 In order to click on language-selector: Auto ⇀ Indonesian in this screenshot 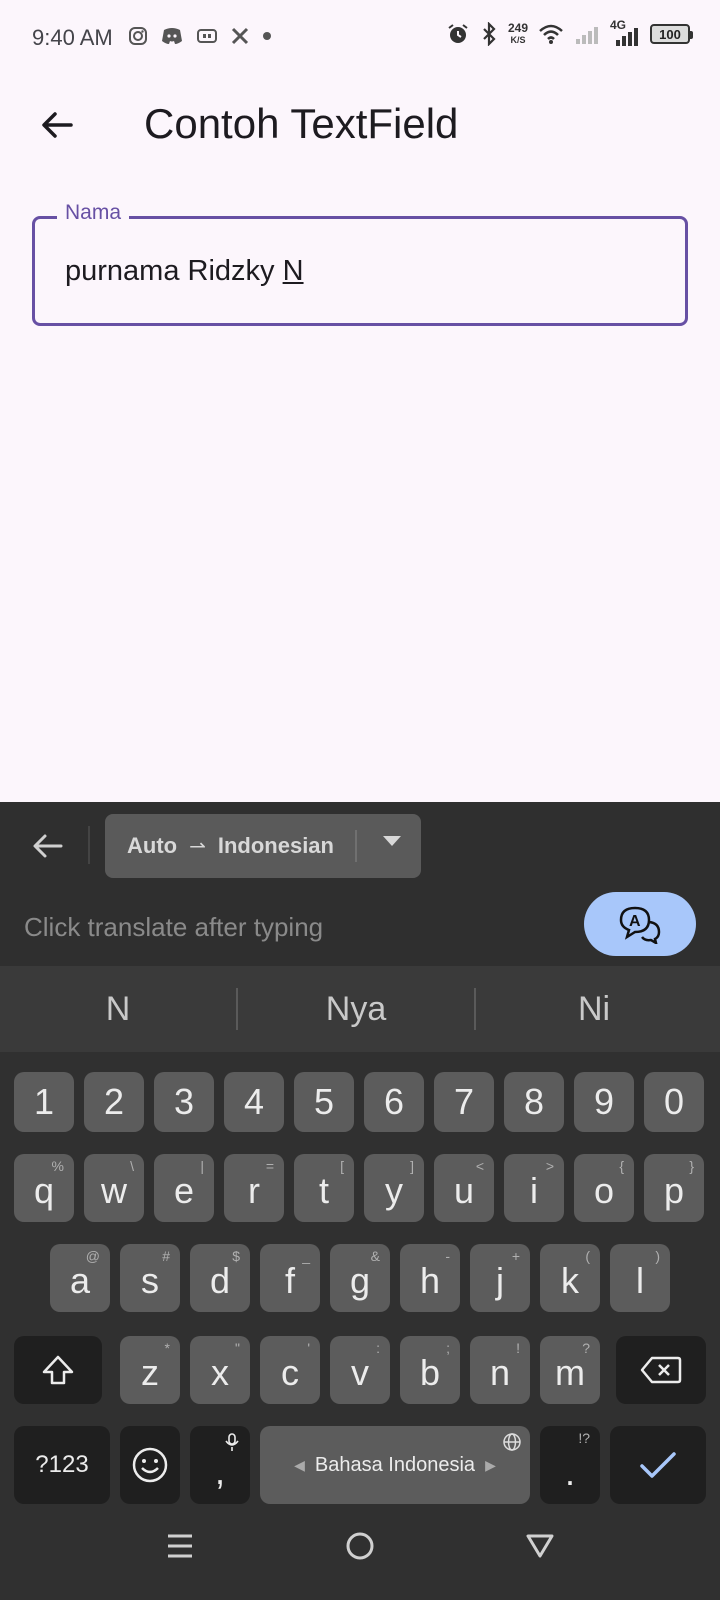, I will do `click(263, 846)`.